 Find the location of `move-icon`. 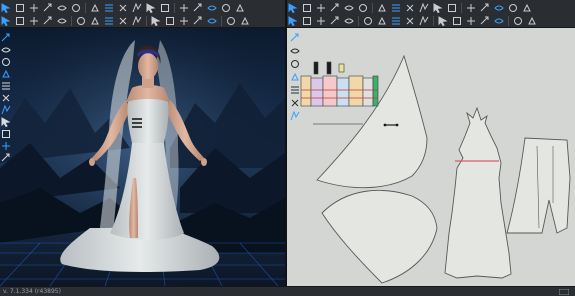

move-icon is located at coordinates (33, 7).